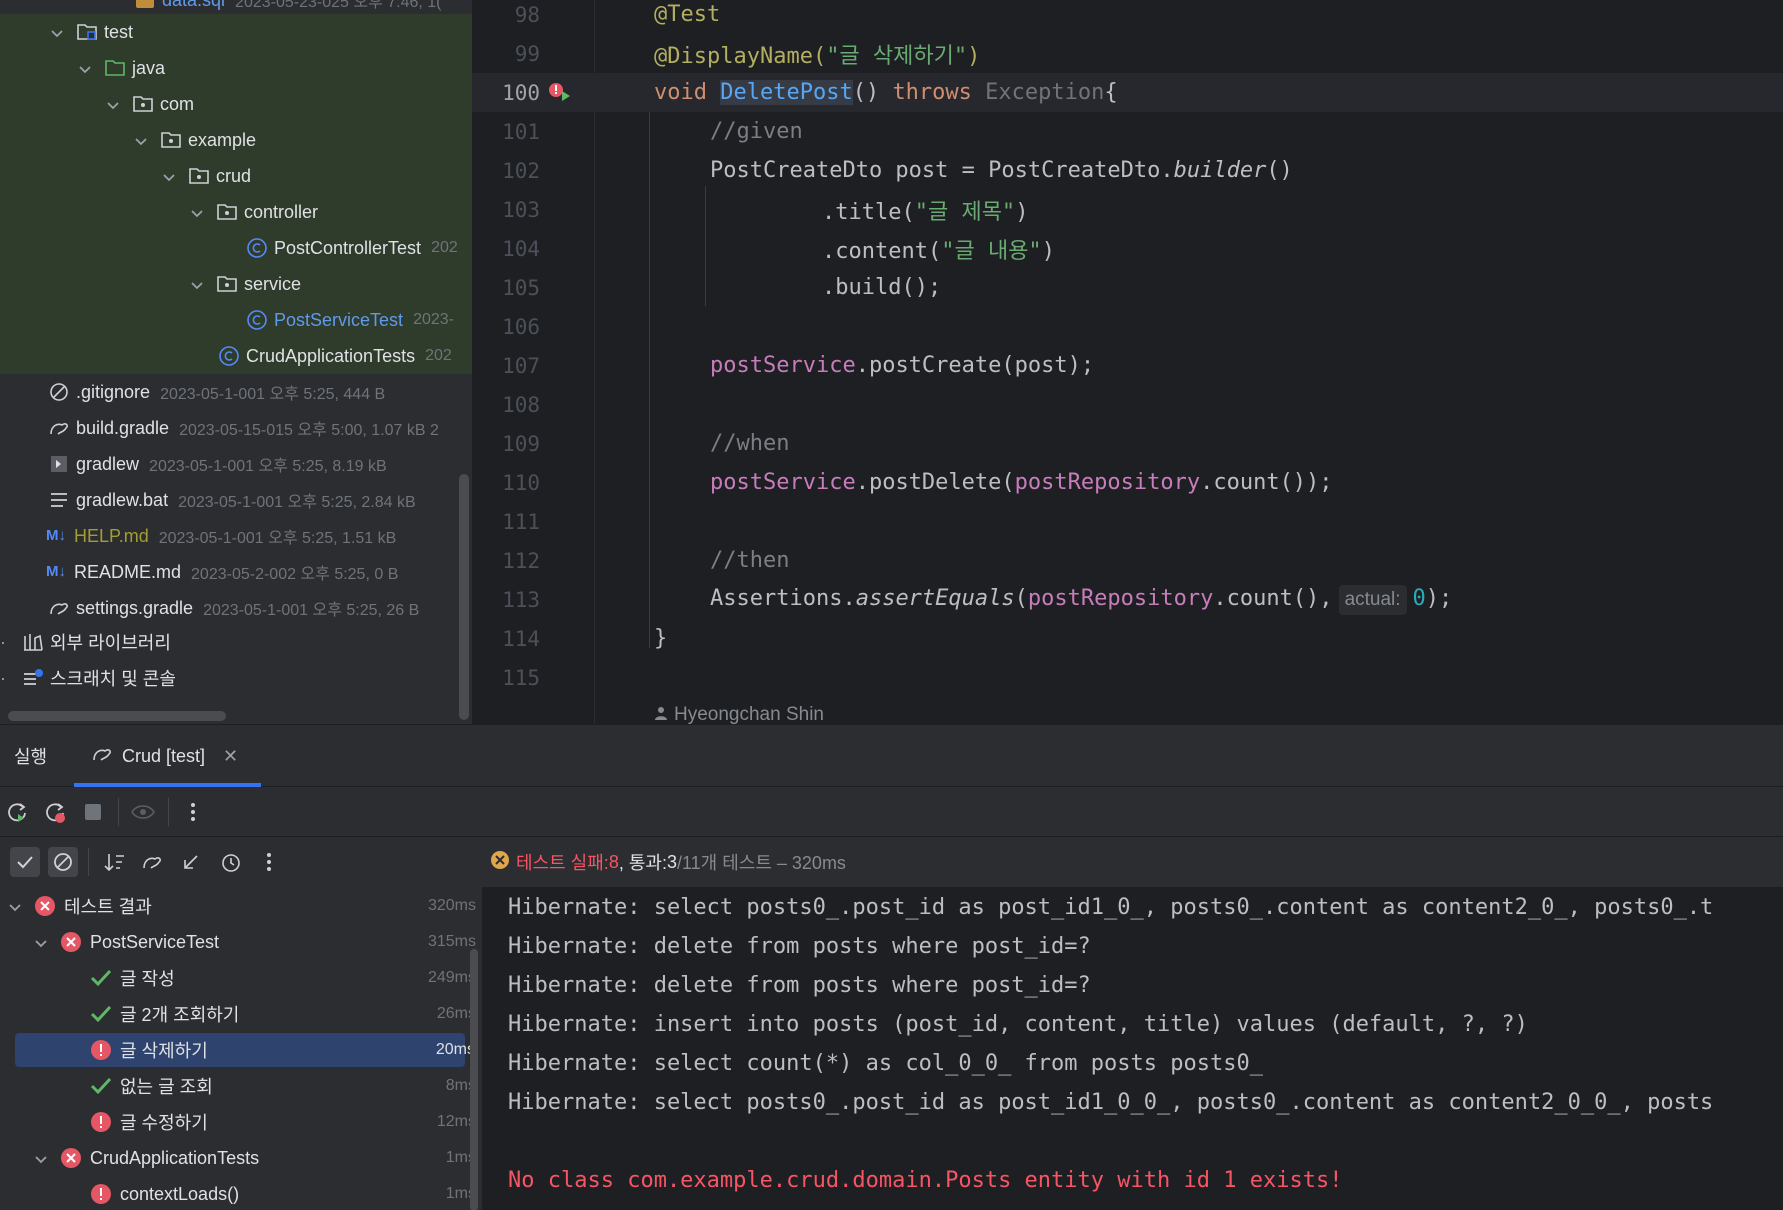  What do you see at coordinates (165, 756) in the screenshot?
I see `tab-crud-test: Crud [test] ✕` at bounding box center [165, 756].